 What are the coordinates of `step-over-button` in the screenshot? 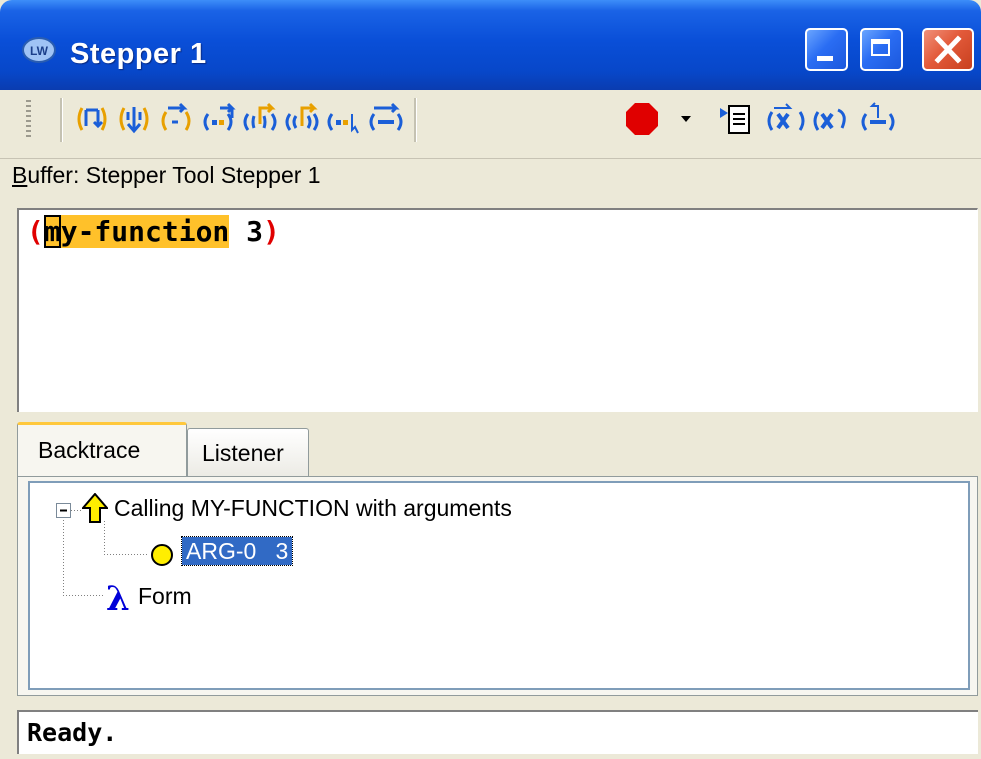 It's located at (218, 119).